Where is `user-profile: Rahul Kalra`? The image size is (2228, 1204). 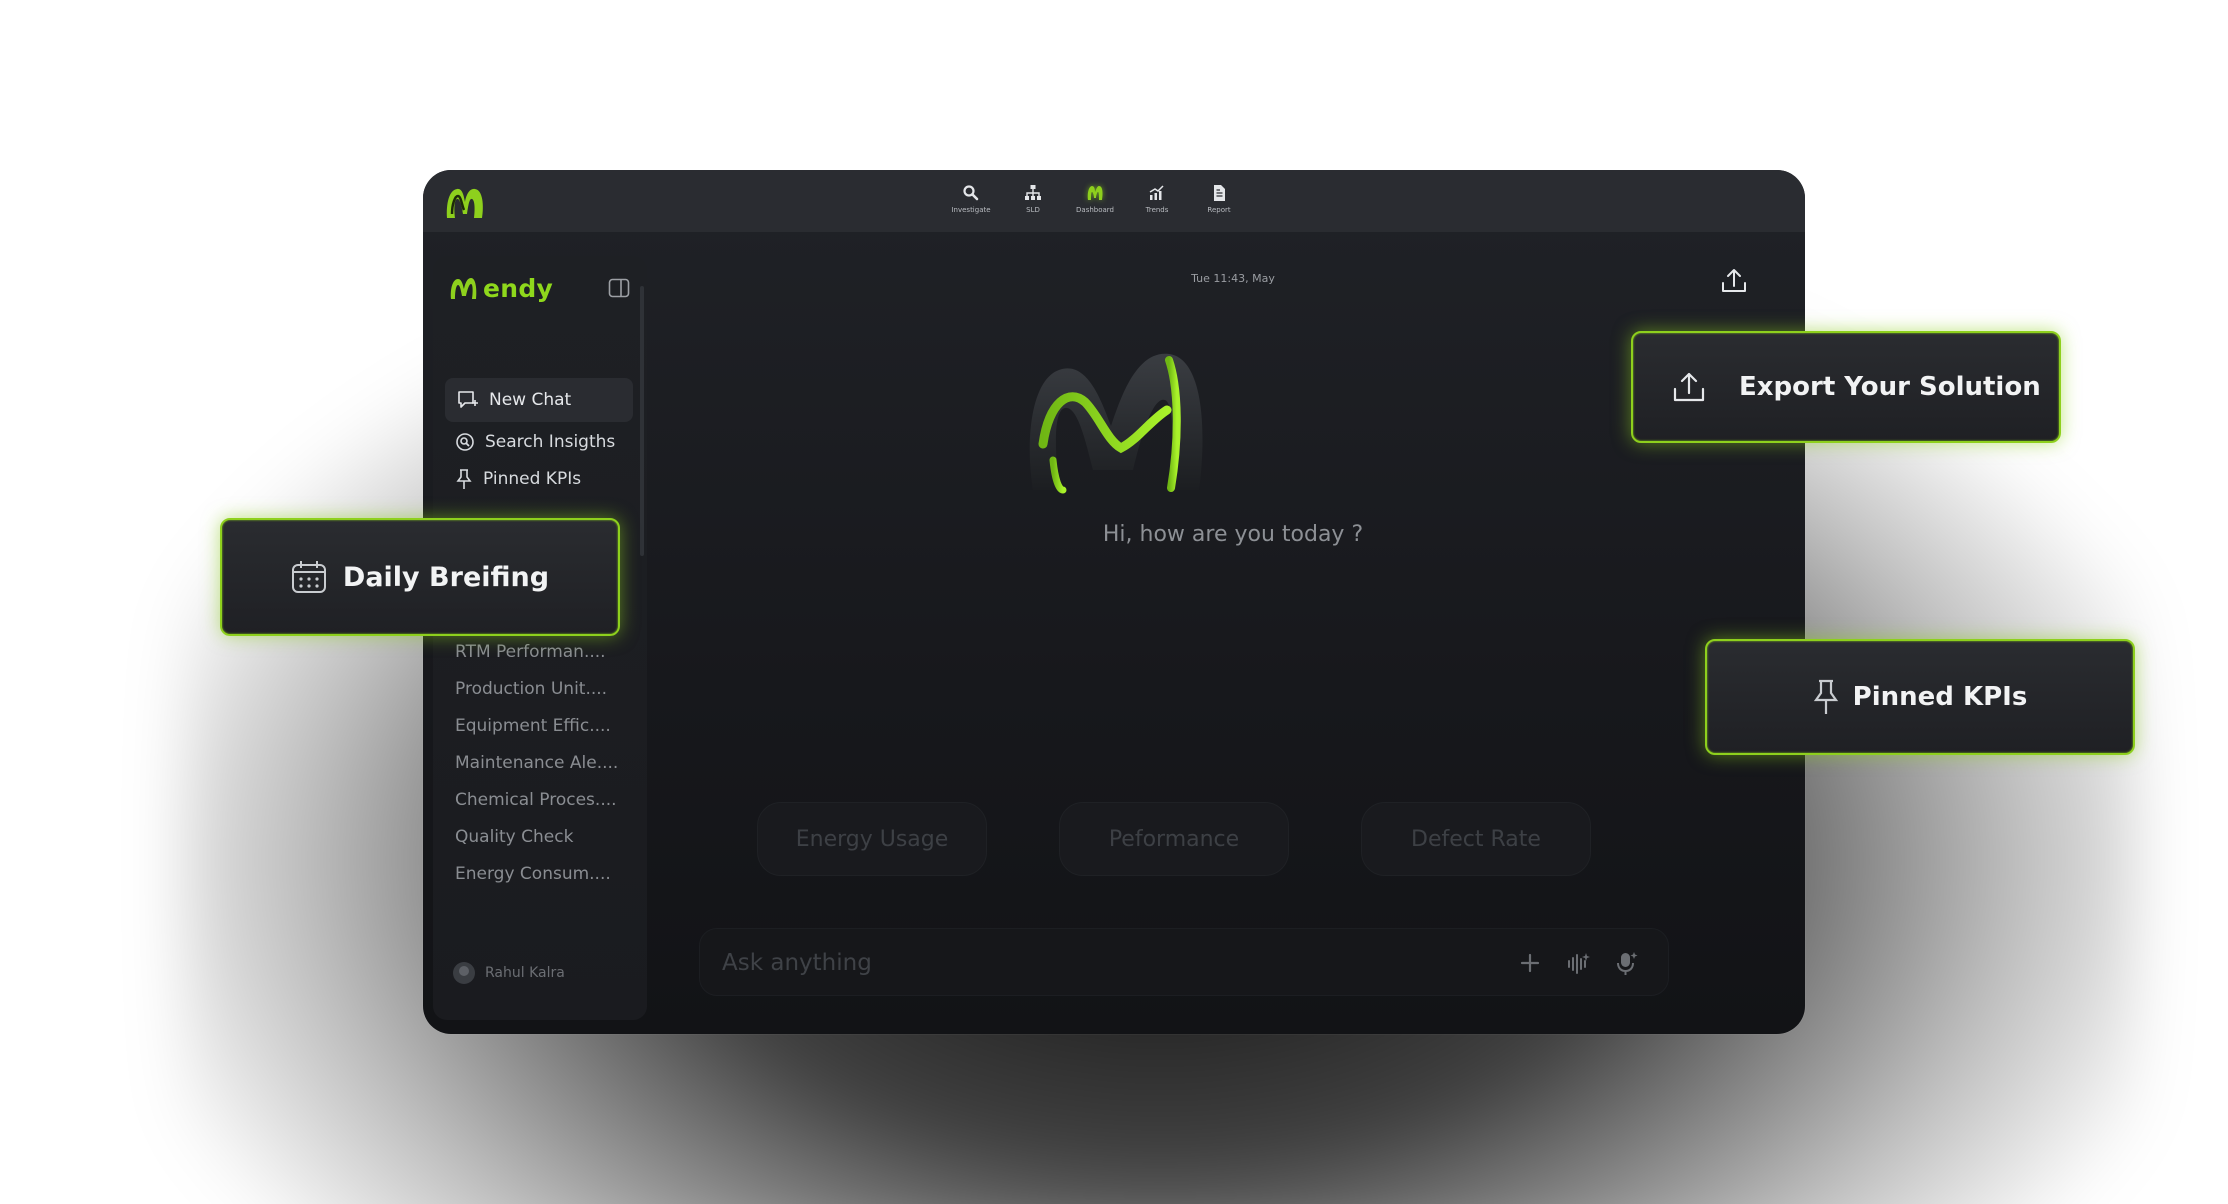 user-profile: Rahul Kalra is located at coordinates (509, 973).